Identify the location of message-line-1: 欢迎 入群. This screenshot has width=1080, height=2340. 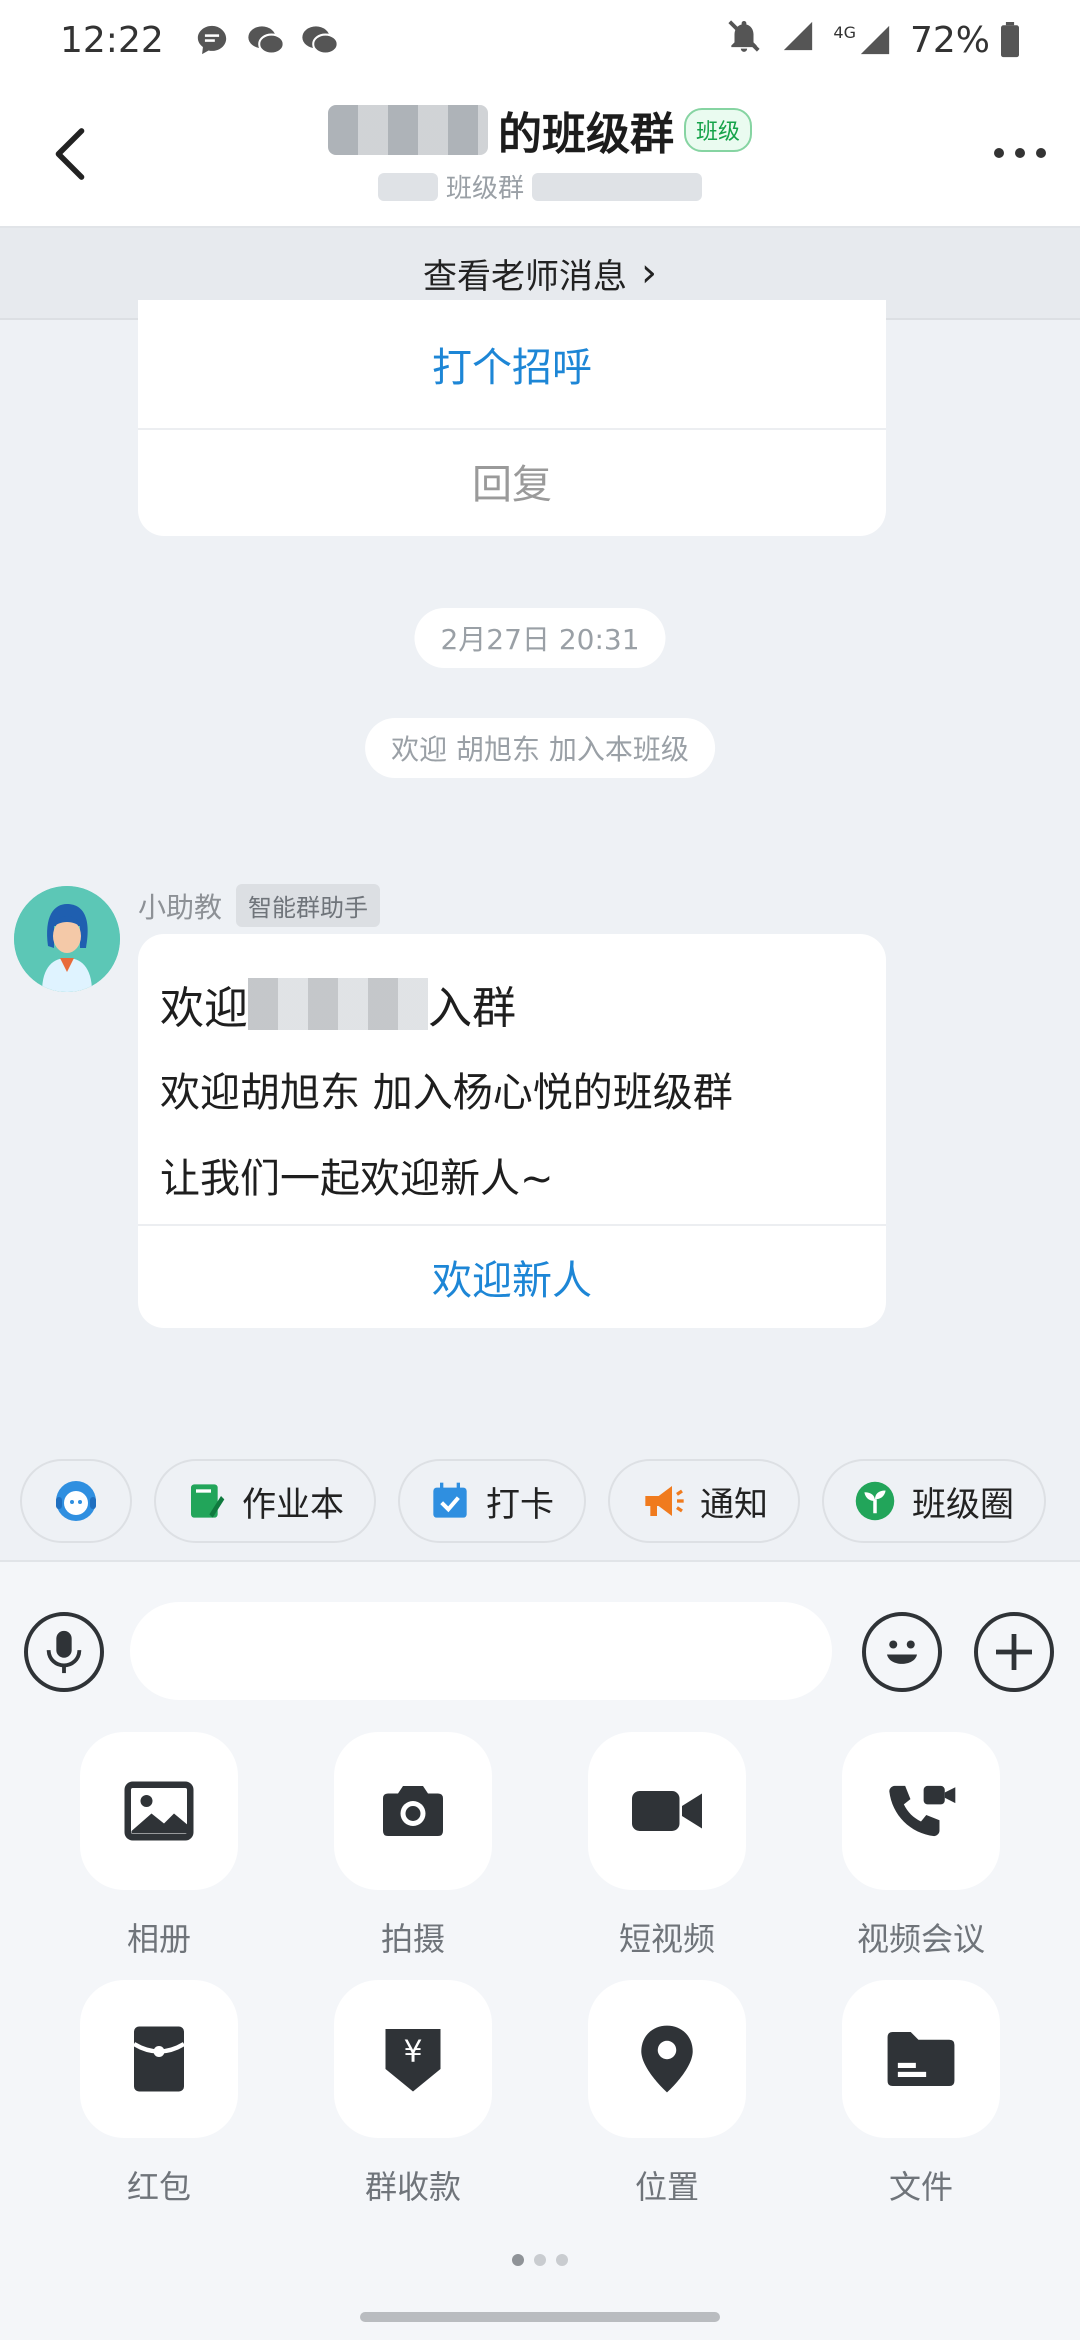
(512, 1004).